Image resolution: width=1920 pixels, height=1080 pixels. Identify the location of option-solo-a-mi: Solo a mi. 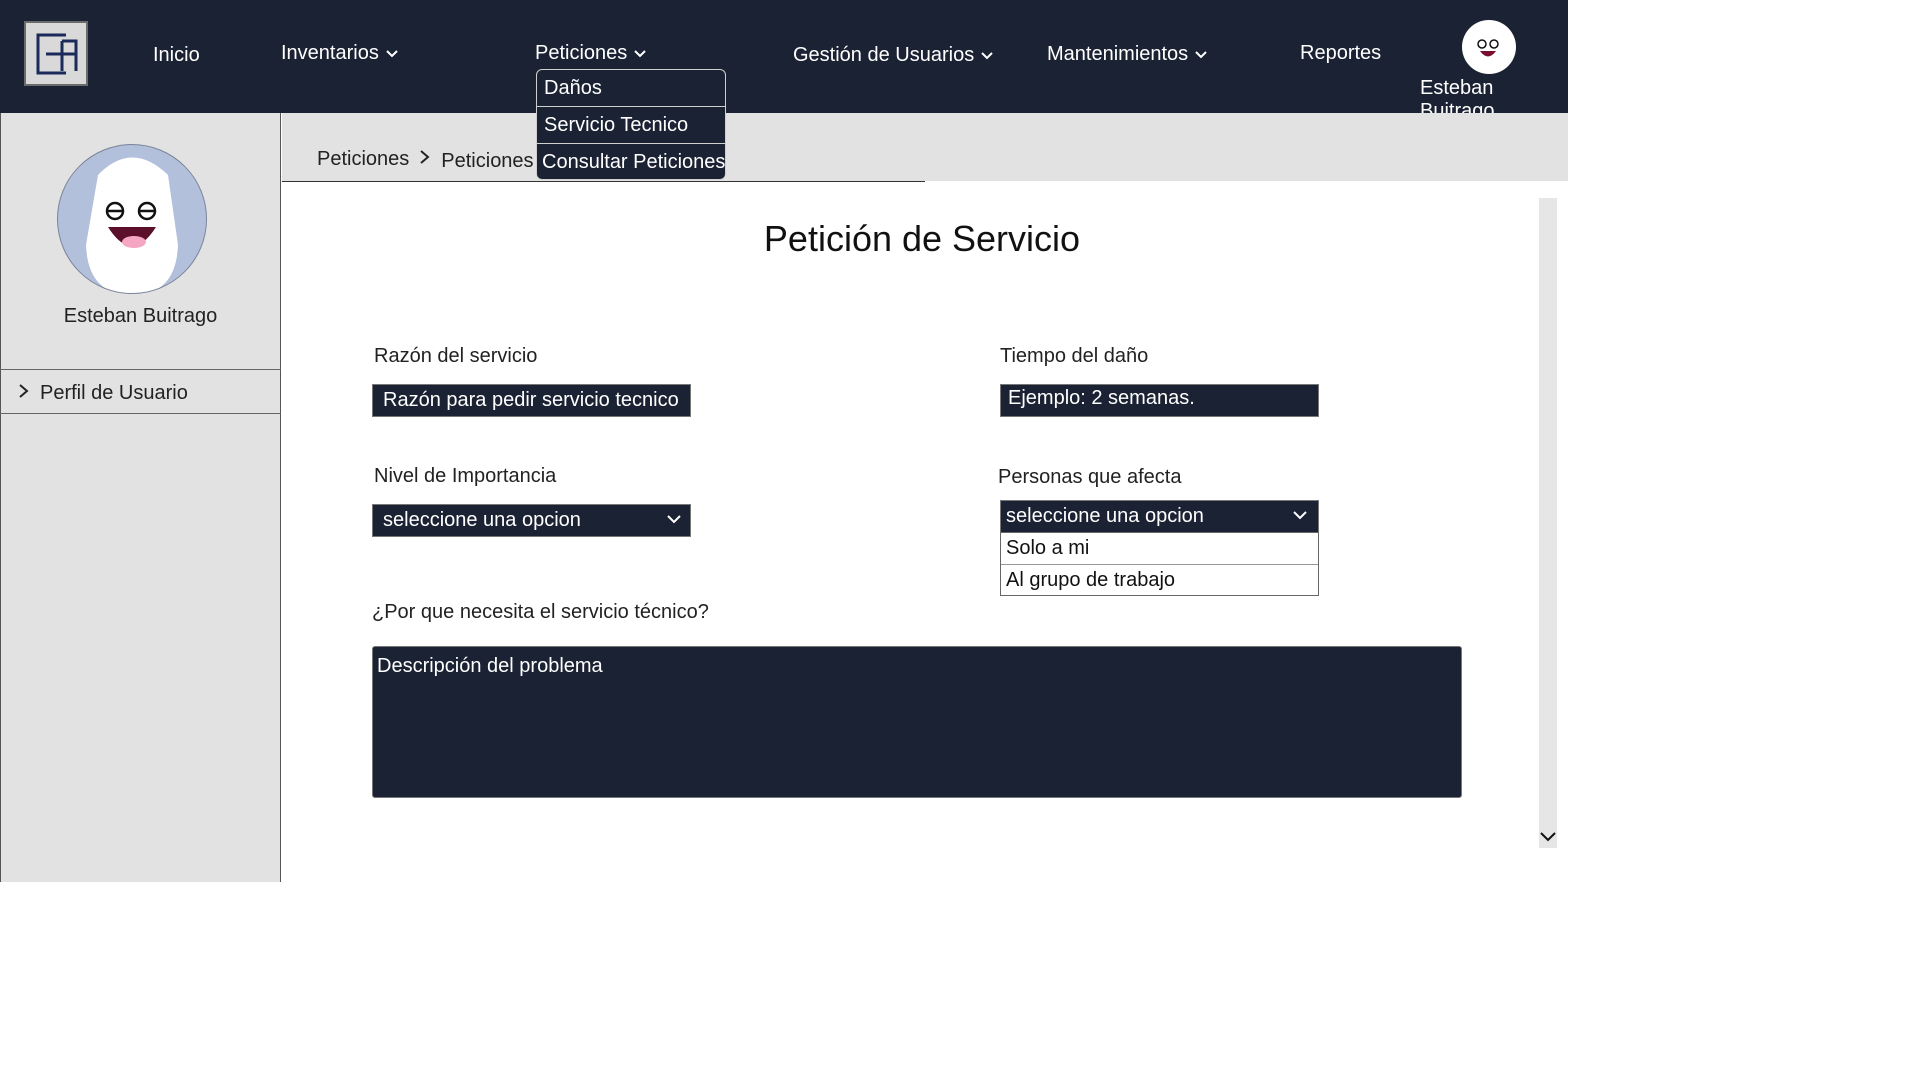
(1159, 549).